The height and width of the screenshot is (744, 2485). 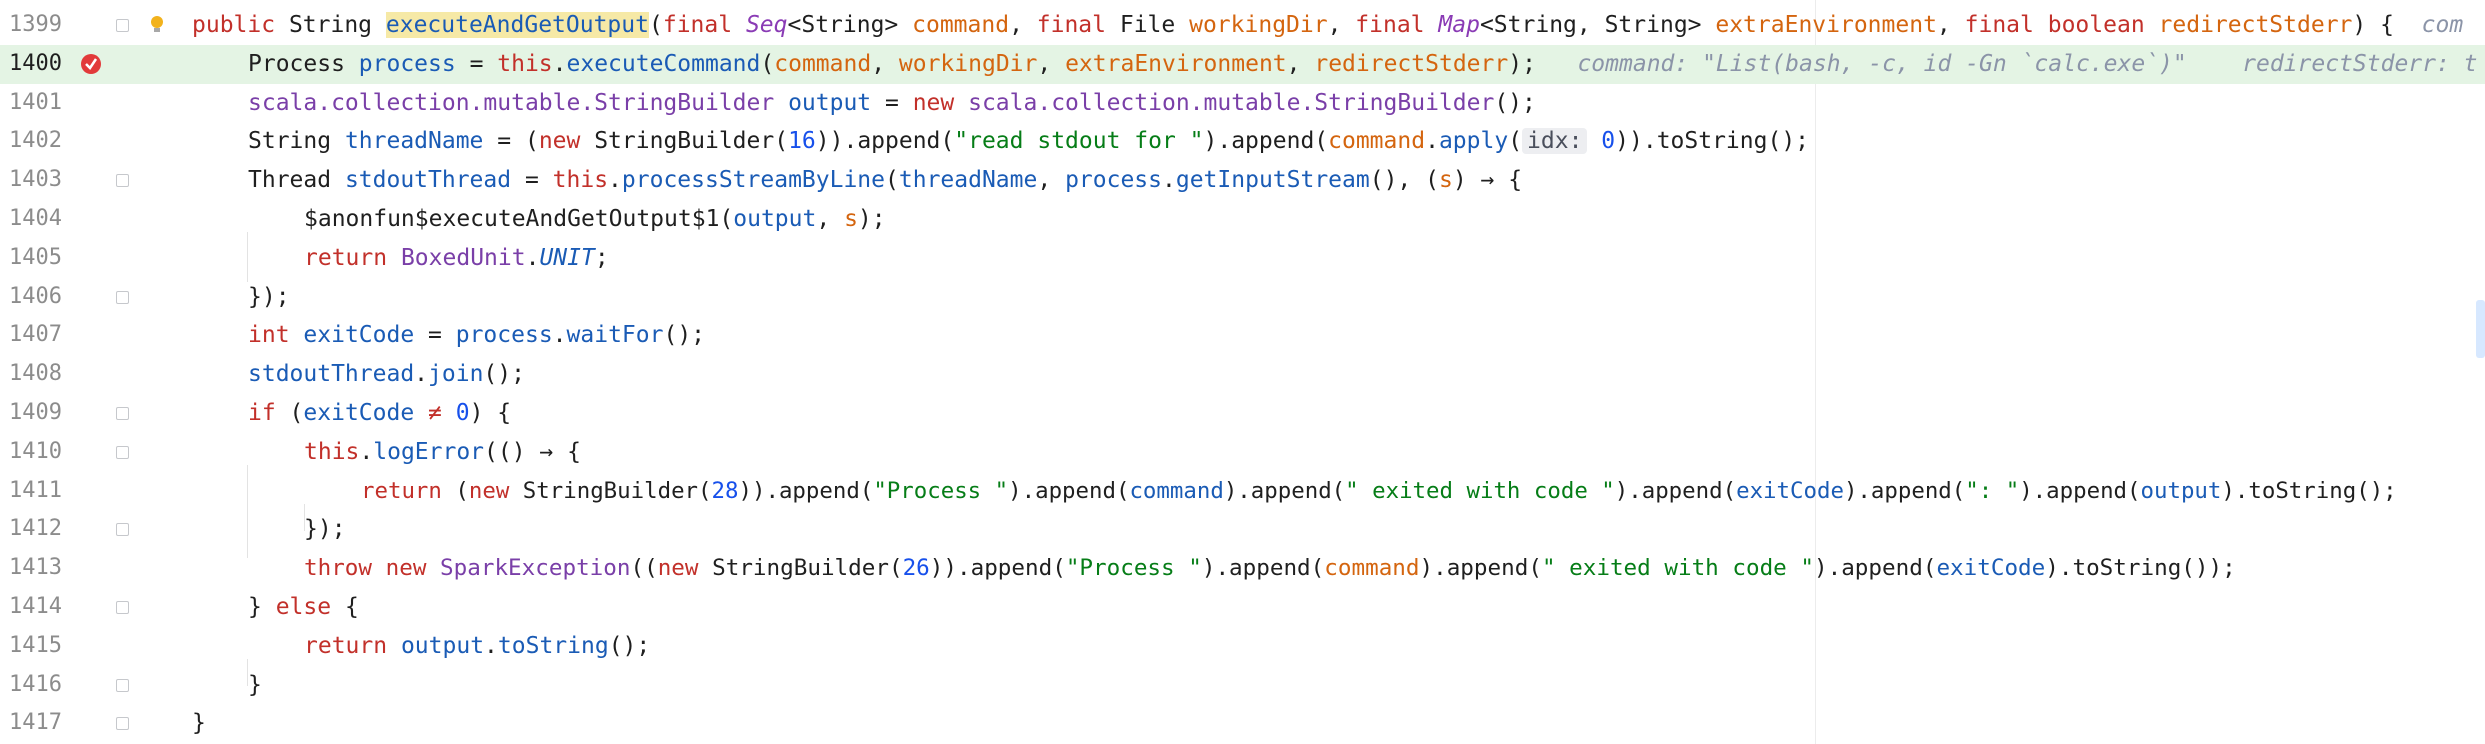 I want to click on code-text: return output.toString();, so click(x=477, y=645).